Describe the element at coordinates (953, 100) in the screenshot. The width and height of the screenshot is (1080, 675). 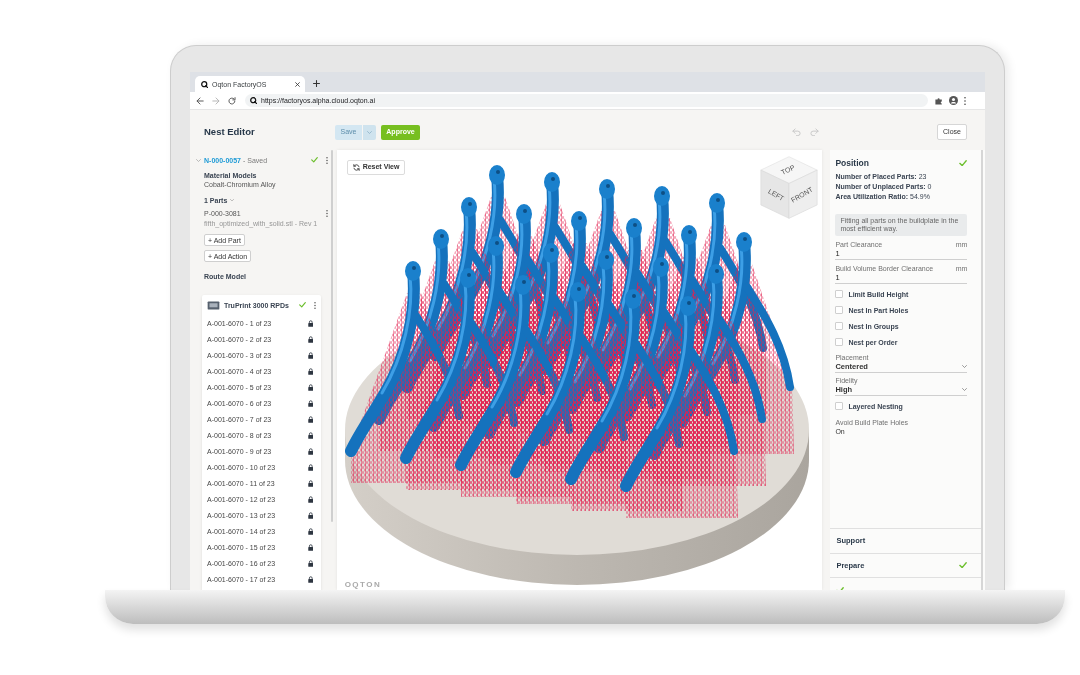
I see `account-icon` at that location.